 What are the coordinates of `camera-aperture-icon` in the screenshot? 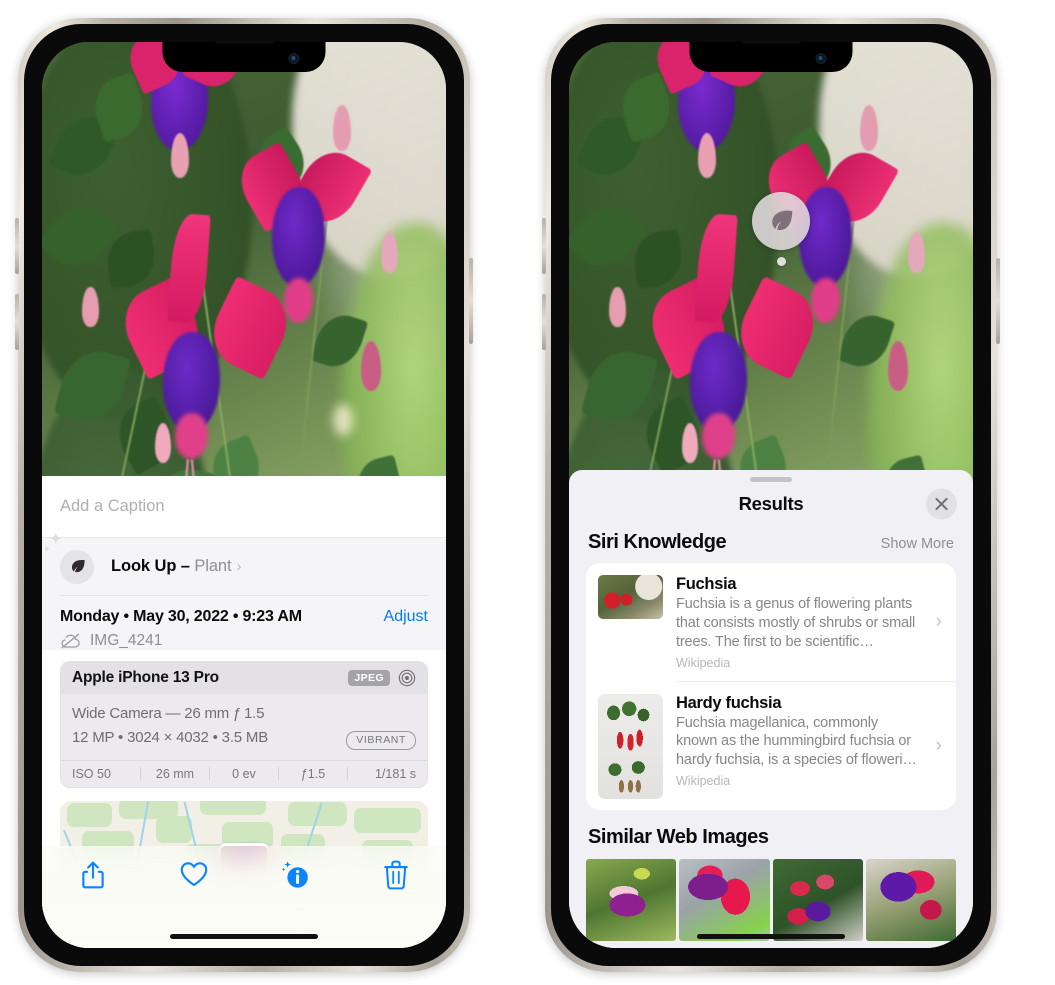 It's located at (407, 678).